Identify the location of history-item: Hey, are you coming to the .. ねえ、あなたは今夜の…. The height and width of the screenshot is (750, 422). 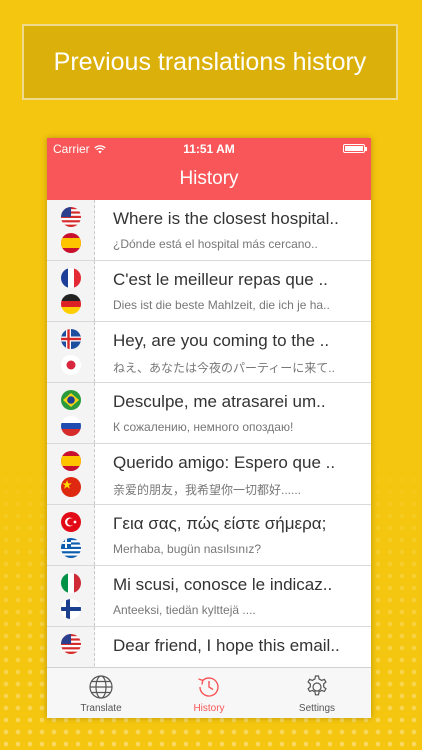
(209, 352).